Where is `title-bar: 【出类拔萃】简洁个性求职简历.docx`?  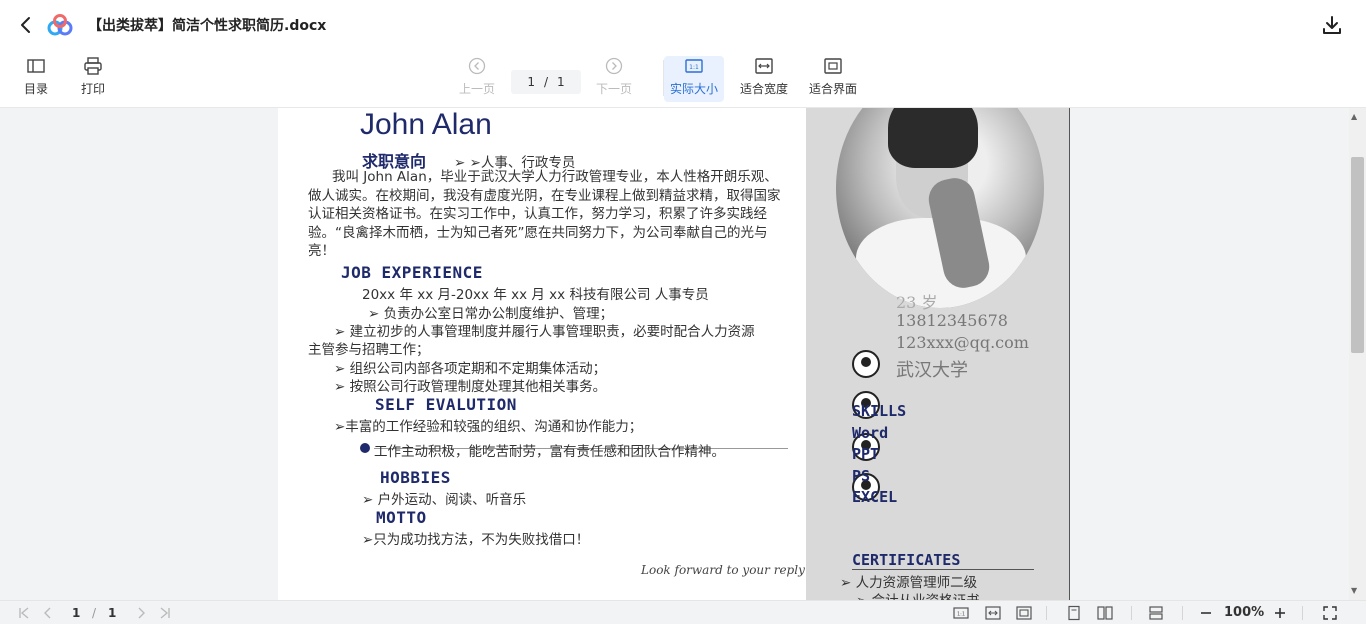 title-bar: 【出类拔萃】简洁个性求职简历.docx is located at coordinates (683, 25).